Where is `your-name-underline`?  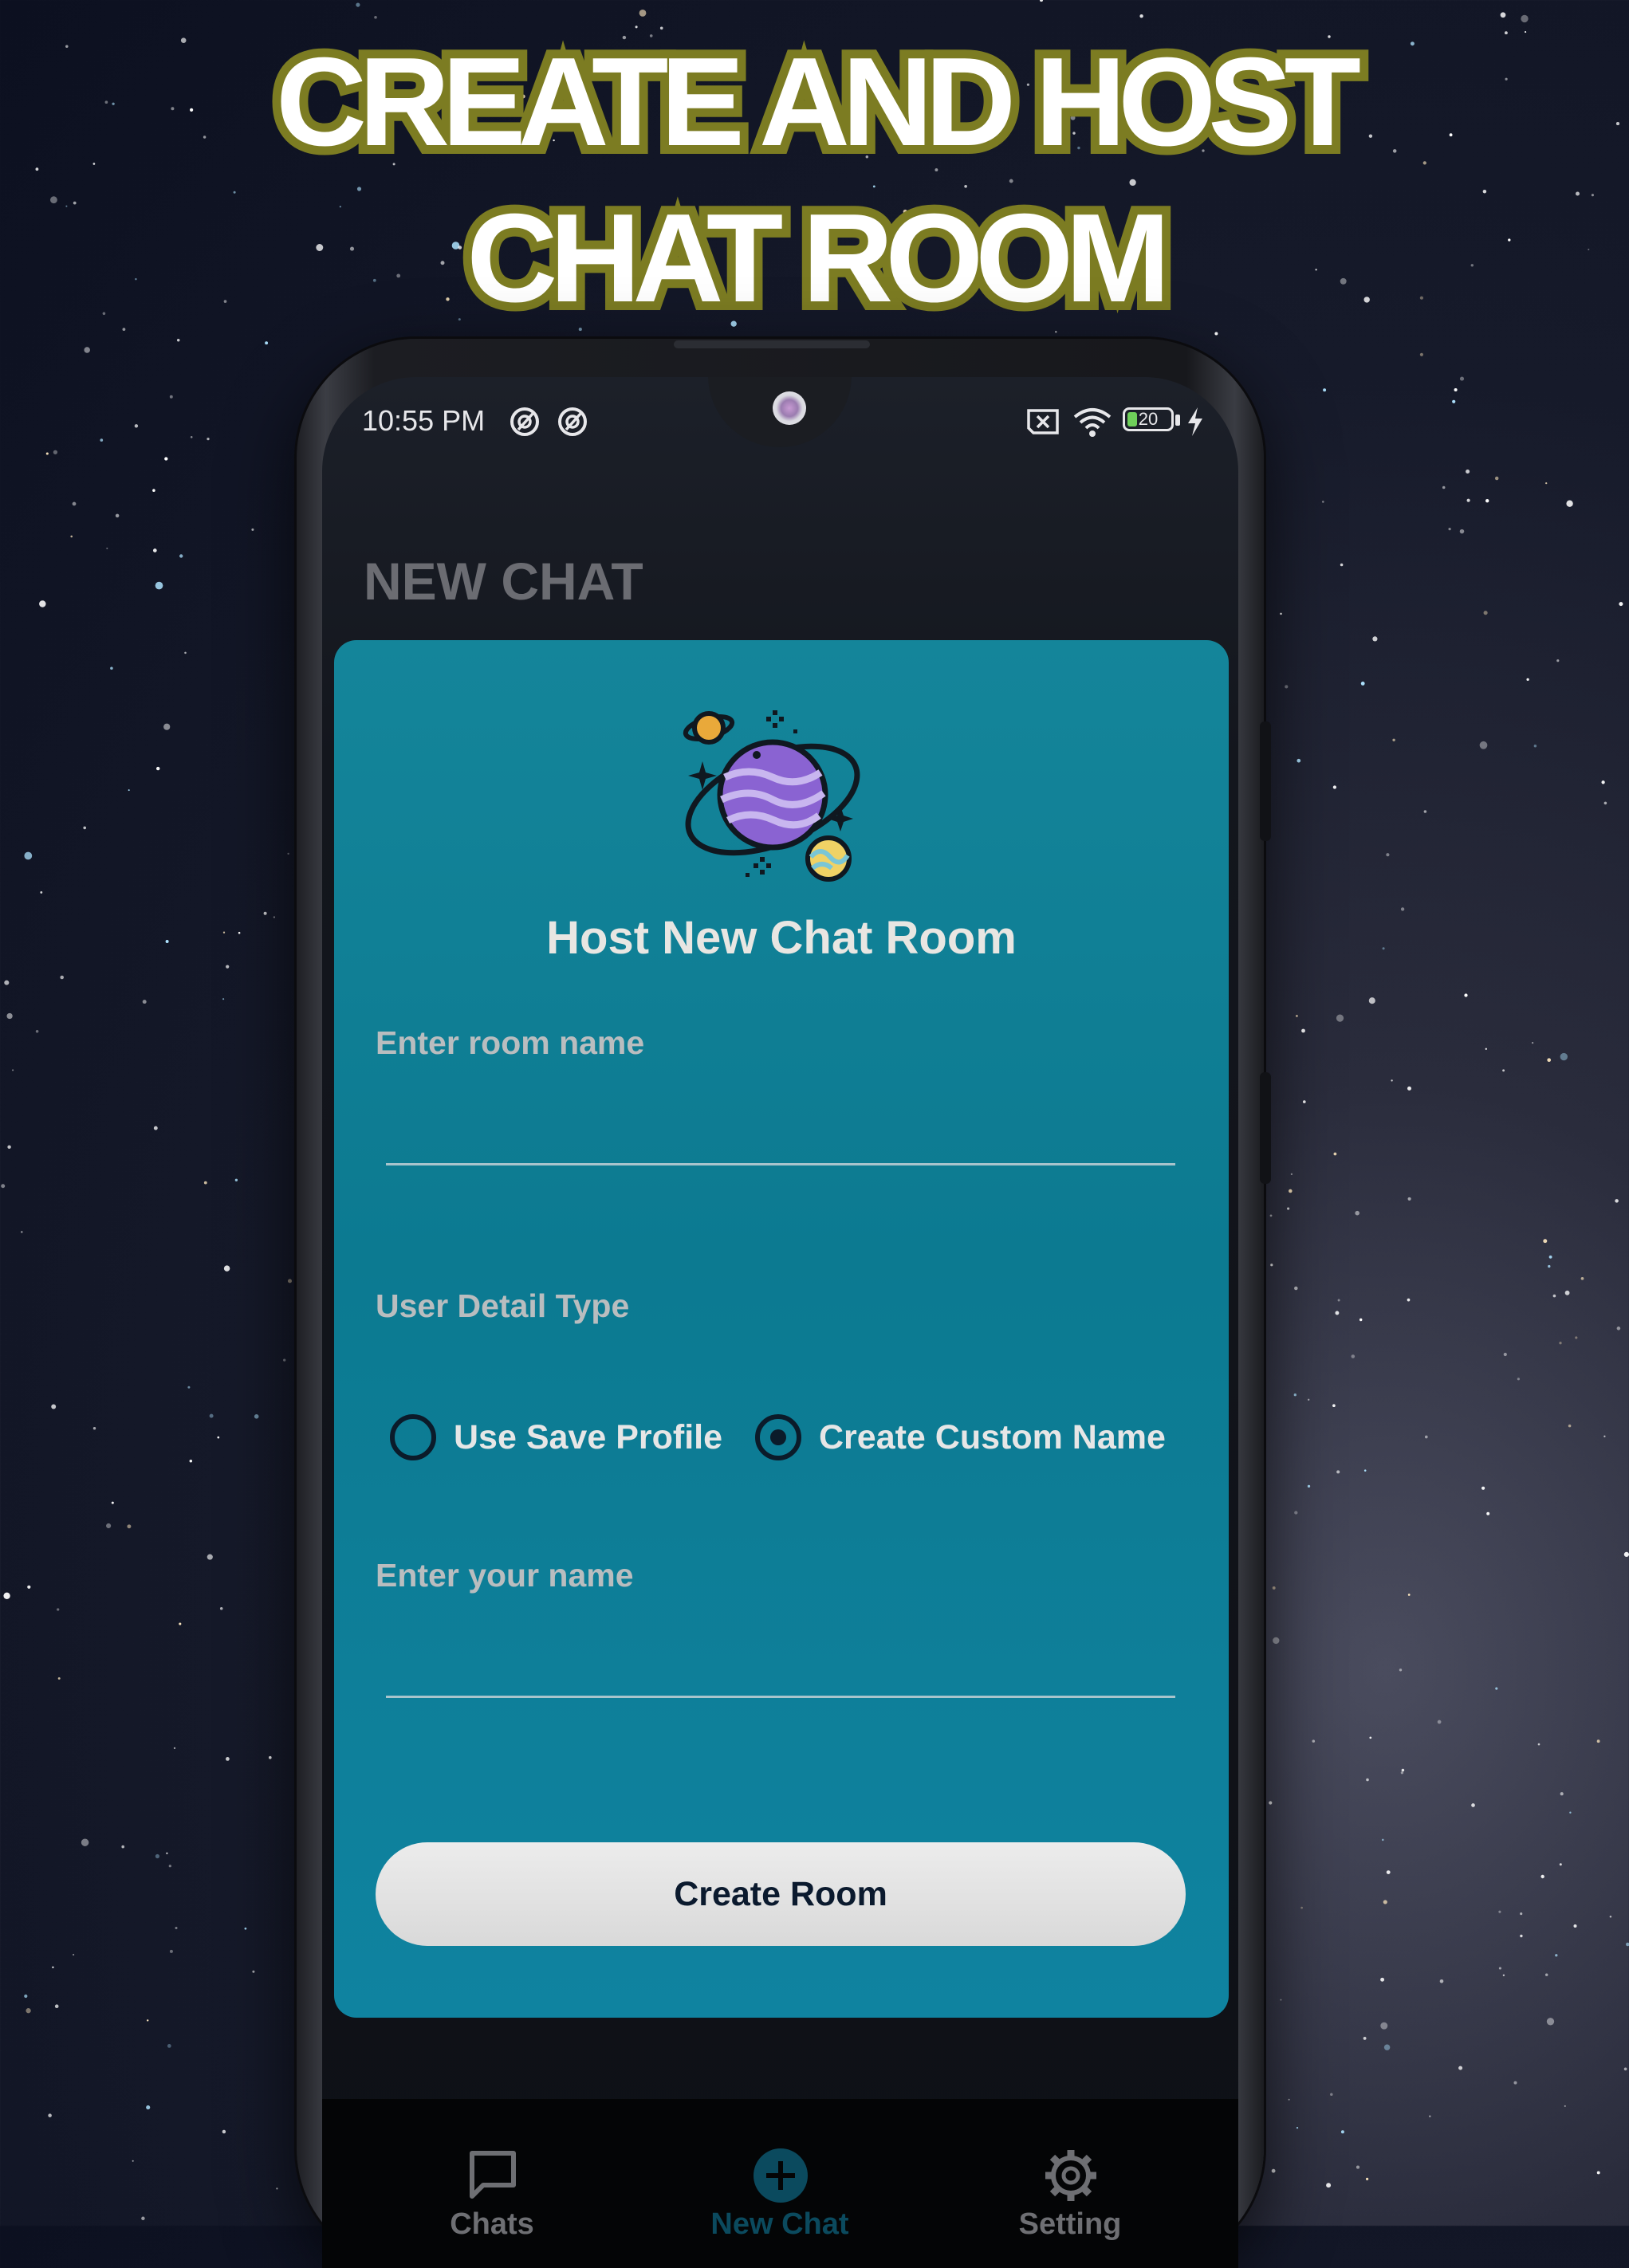
your-name-underline is located at coordinates (780, 1697).